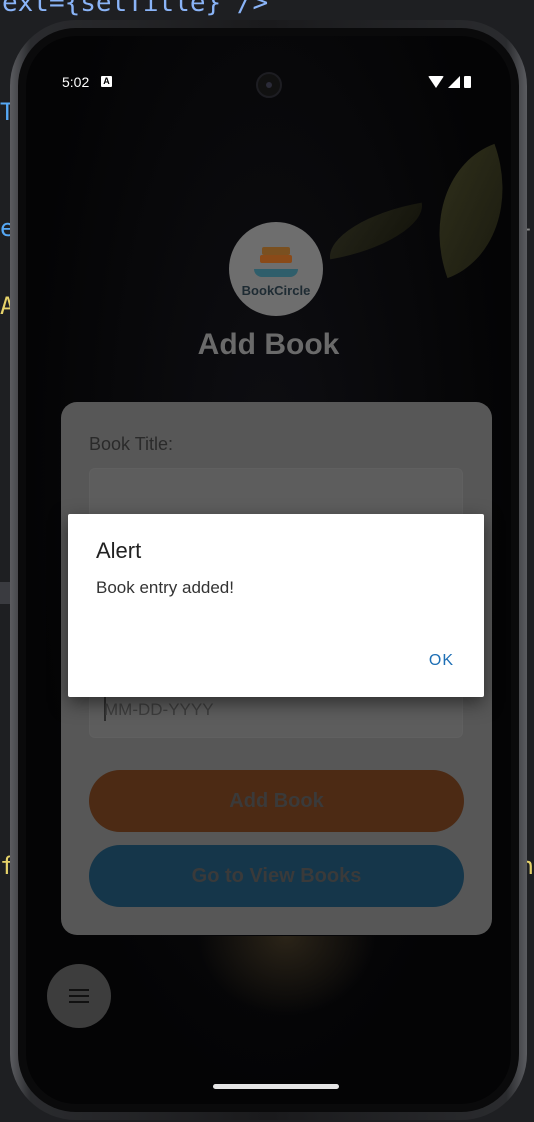 This screenshot has height=1122, width=534. Describe the element at coordinates (276, 605) in the screenshot. I see `alert-dialog: Alert Book entry added! OK` at that location.